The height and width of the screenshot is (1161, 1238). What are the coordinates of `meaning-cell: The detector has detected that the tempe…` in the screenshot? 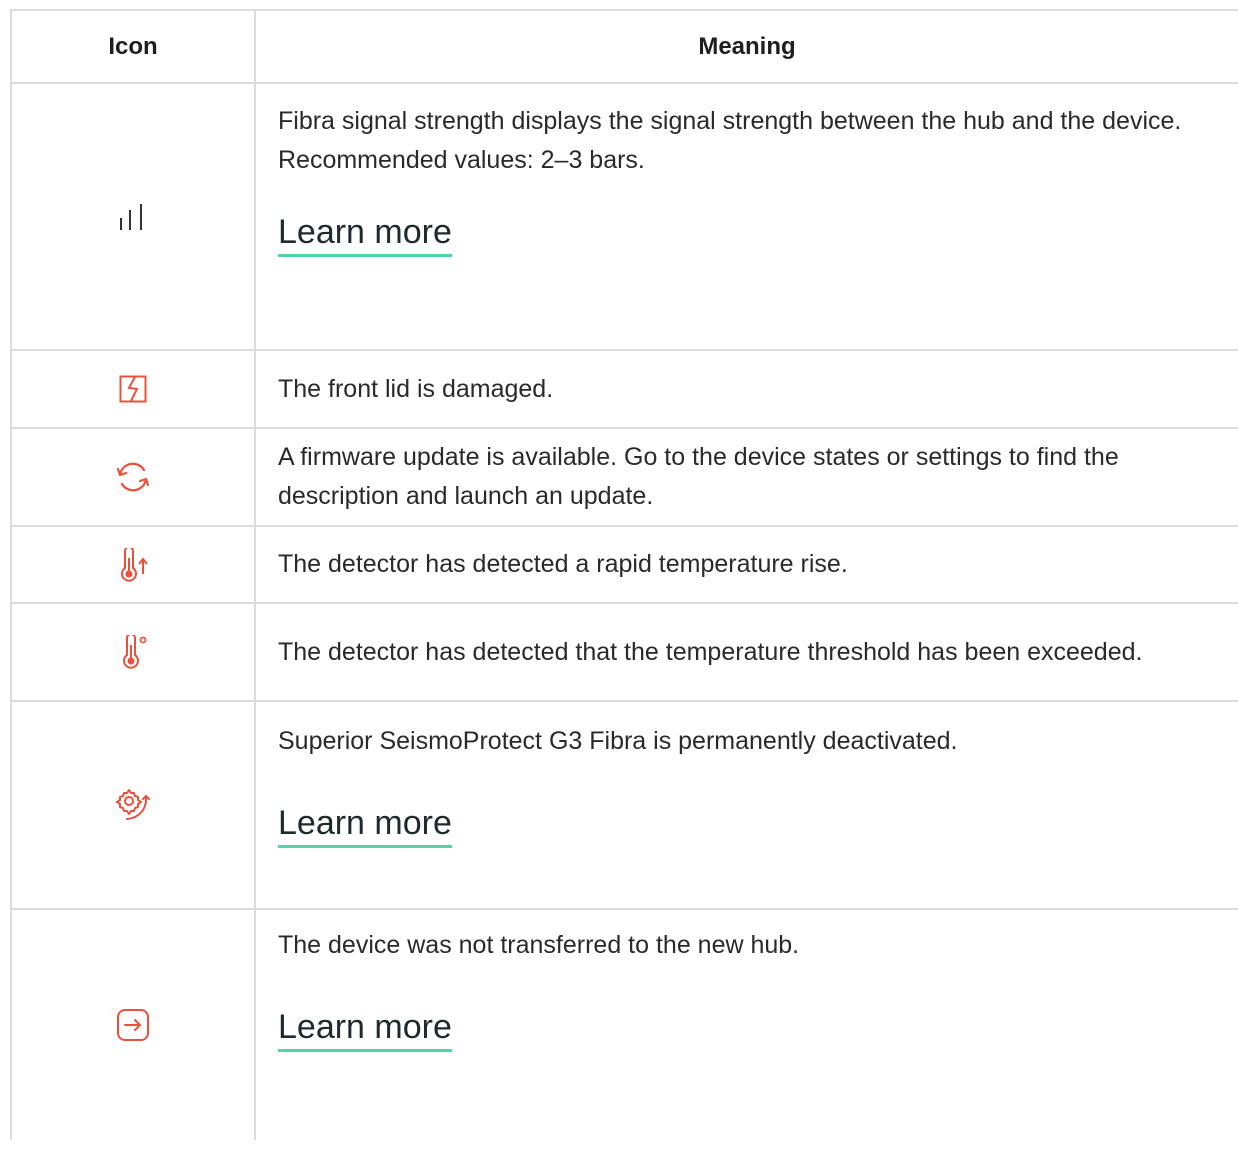 It's located at (747, 652).